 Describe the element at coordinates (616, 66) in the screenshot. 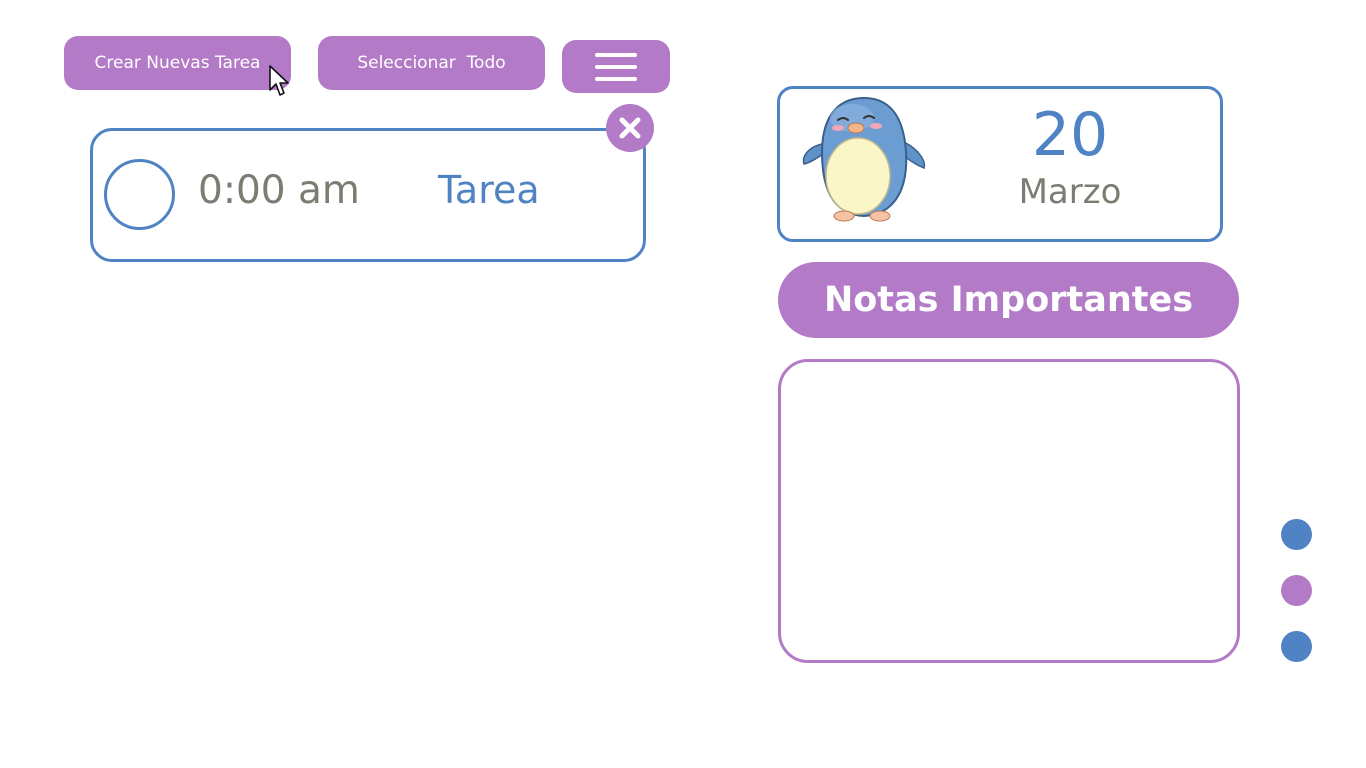

I see `menu-button` at that location.